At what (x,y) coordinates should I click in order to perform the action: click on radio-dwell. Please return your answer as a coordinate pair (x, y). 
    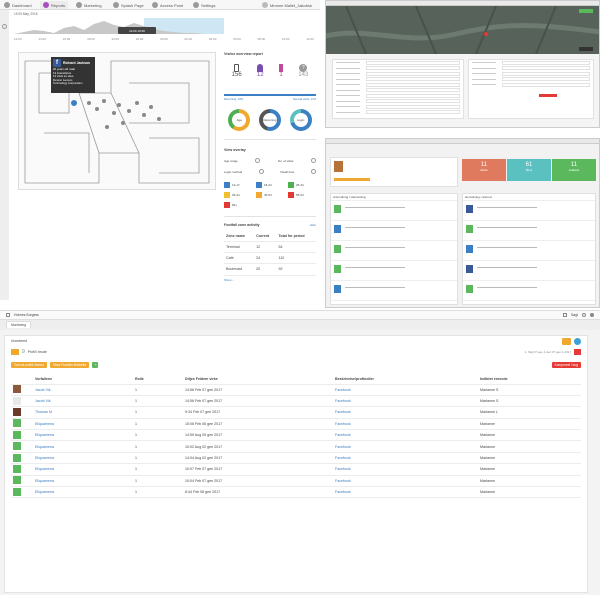
    Looking at the image, I should click on (313, 171).